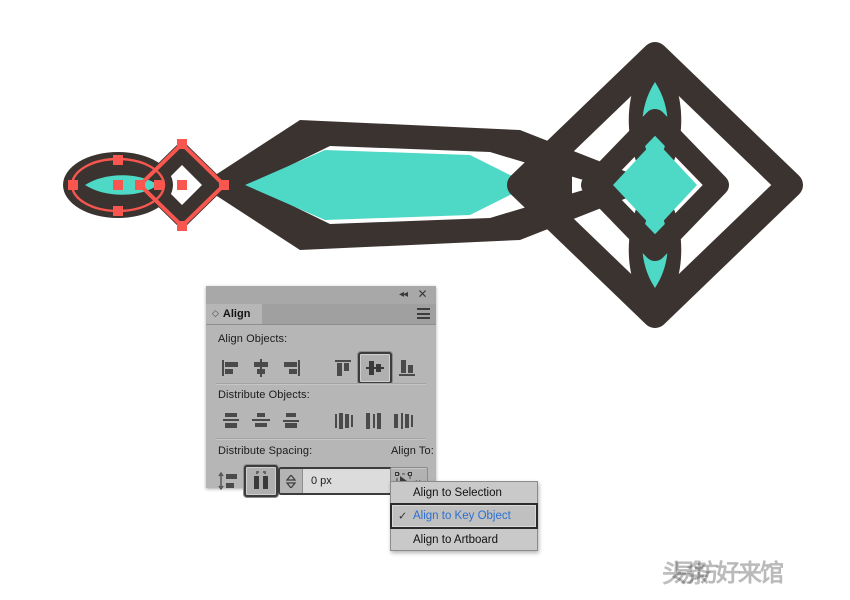 The width and height of the screenshot is (850, 600). What do you see at coordinates (231, 368) in the screenshot?
I see `horizontal-align-left-button` at bounding box center [231, 368].